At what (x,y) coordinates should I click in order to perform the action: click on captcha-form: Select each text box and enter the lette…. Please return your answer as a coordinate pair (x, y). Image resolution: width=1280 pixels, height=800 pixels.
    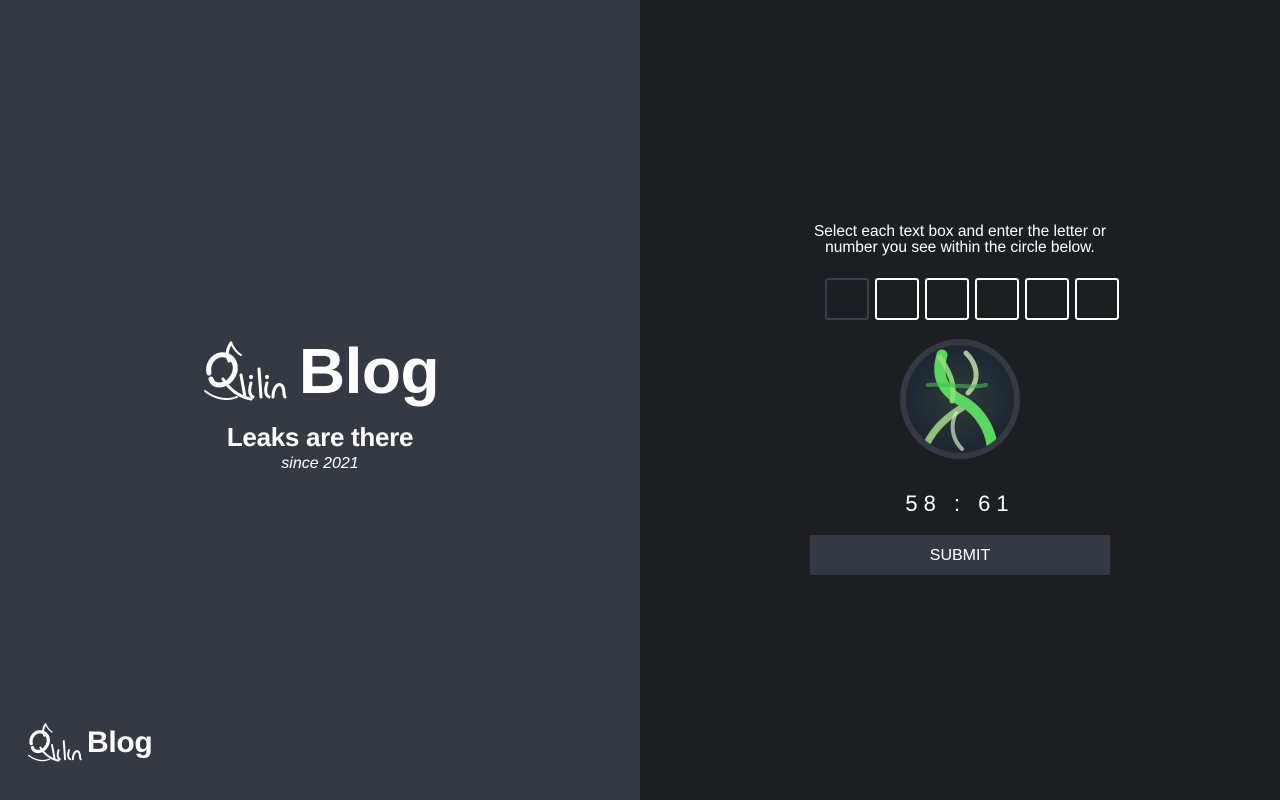
    Looking at the image, I should click on (960, 399).